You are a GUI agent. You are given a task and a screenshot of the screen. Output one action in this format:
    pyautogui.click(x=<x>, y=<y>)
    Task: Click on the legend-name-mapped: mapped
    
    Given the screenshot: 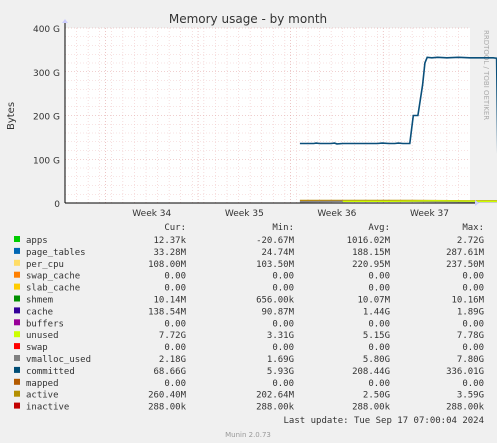 What is the action you would take?
    pyautogui.click(x=42, y=384)
    